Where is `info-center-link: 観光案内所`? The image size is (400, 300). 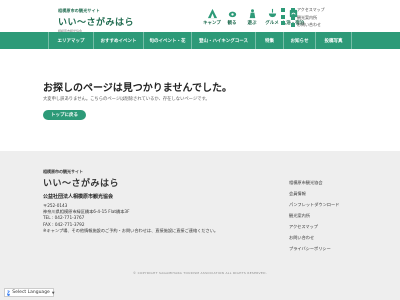 info-center-link: 観光案内所 is located at coordinates (308, 18).